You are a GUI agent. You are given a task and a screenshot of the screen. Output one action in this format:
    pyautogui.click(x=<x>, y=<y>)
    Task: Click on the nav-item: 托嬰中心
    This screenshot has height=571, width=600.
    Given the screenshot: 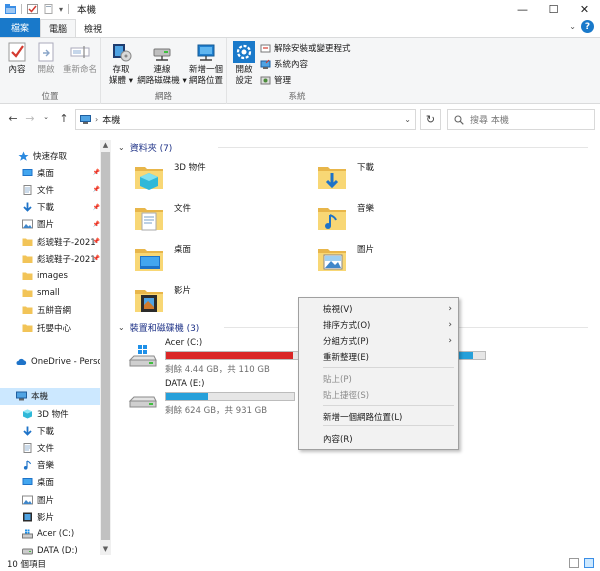 What is the action you would take?
    pyautogui.click(x=50, y=327)
    